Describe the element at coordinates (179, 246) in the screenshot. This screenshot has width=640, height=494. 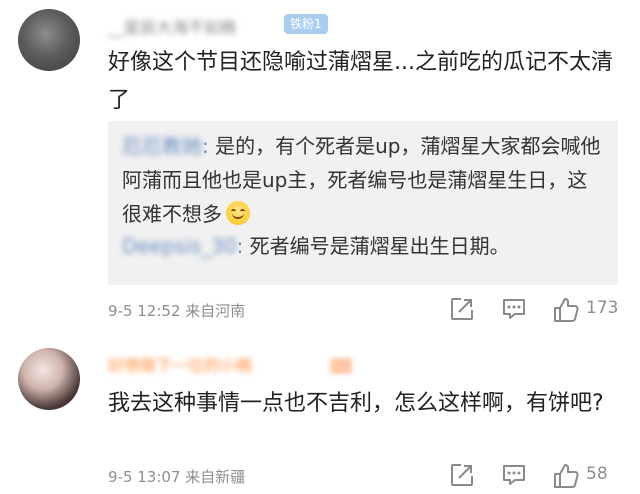
I see `reply-username: Deepsis_30` at that location.